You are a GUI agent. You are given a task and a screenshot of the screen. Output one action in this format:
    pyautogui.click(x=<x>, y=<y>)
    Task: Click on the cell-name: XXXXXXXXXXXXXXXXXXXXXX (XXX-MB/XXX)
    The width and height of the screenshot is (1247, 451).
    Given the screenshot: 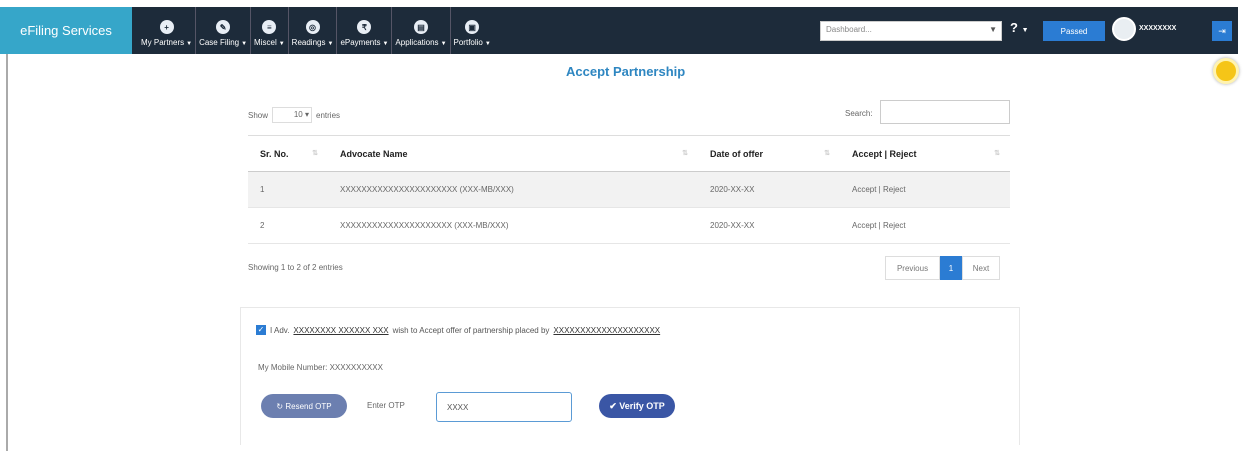 What is the action you would take?
    pyautogui.click(x=513, y=189)
    